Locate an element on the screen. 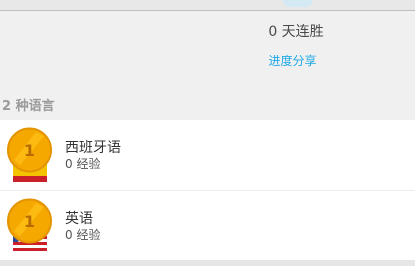  bottom-divider is located at coordinates (207, 263).